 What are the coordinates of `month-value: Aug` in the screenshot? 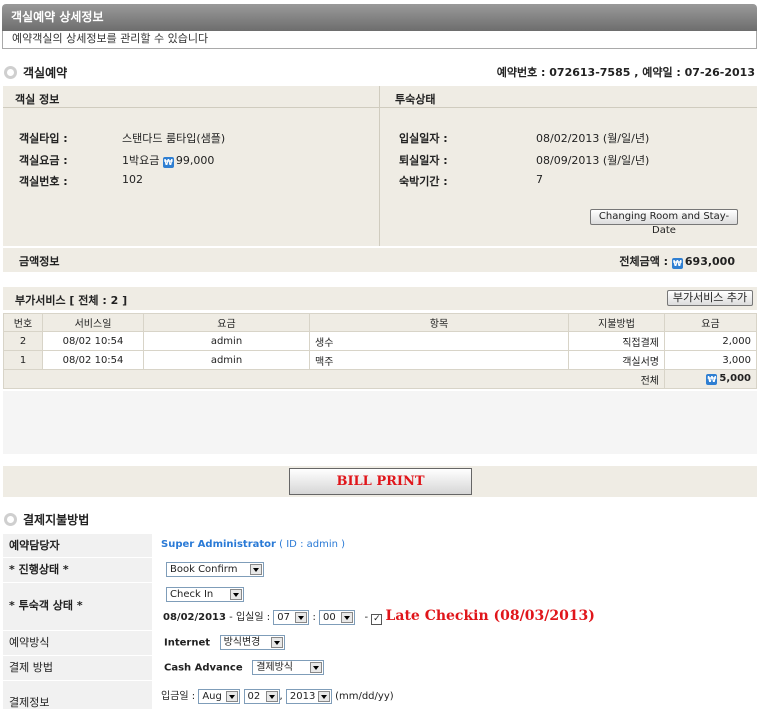 It's located at (212, 696).